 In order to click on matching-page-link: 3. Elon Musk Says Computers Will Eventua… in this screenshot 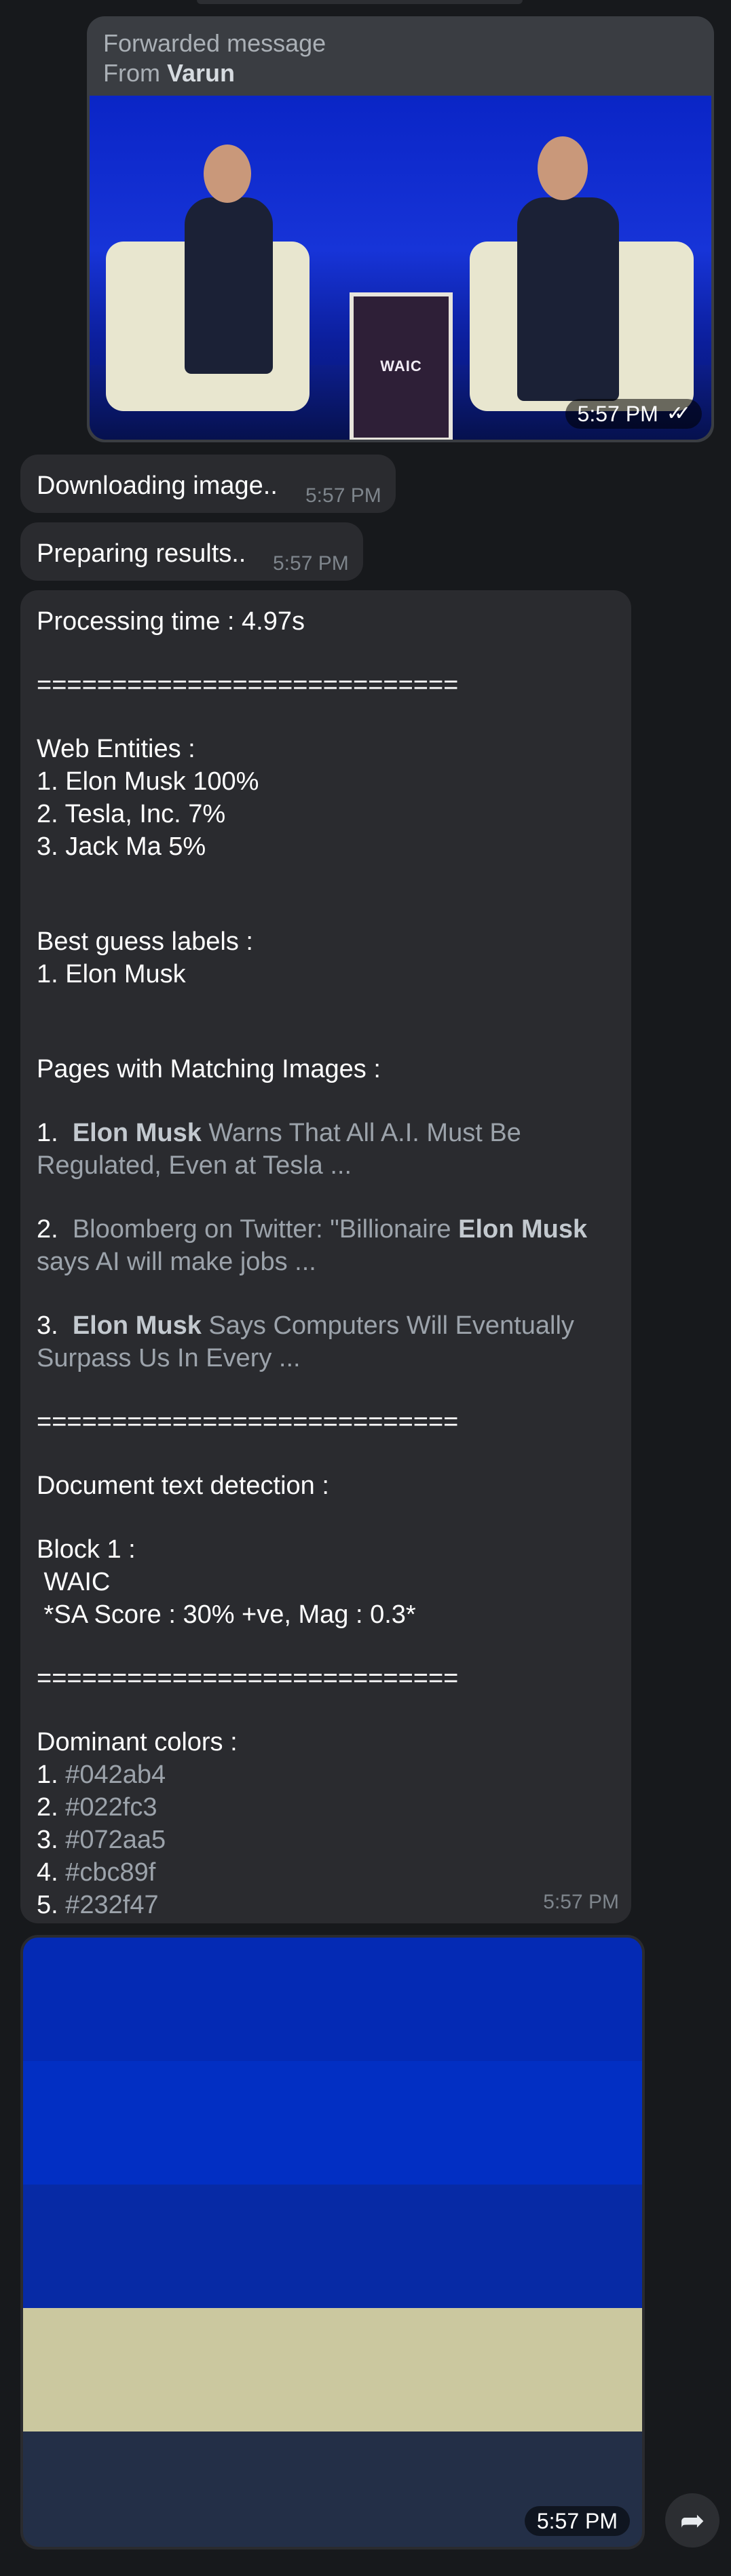, I will do `click(305, 1325)`.